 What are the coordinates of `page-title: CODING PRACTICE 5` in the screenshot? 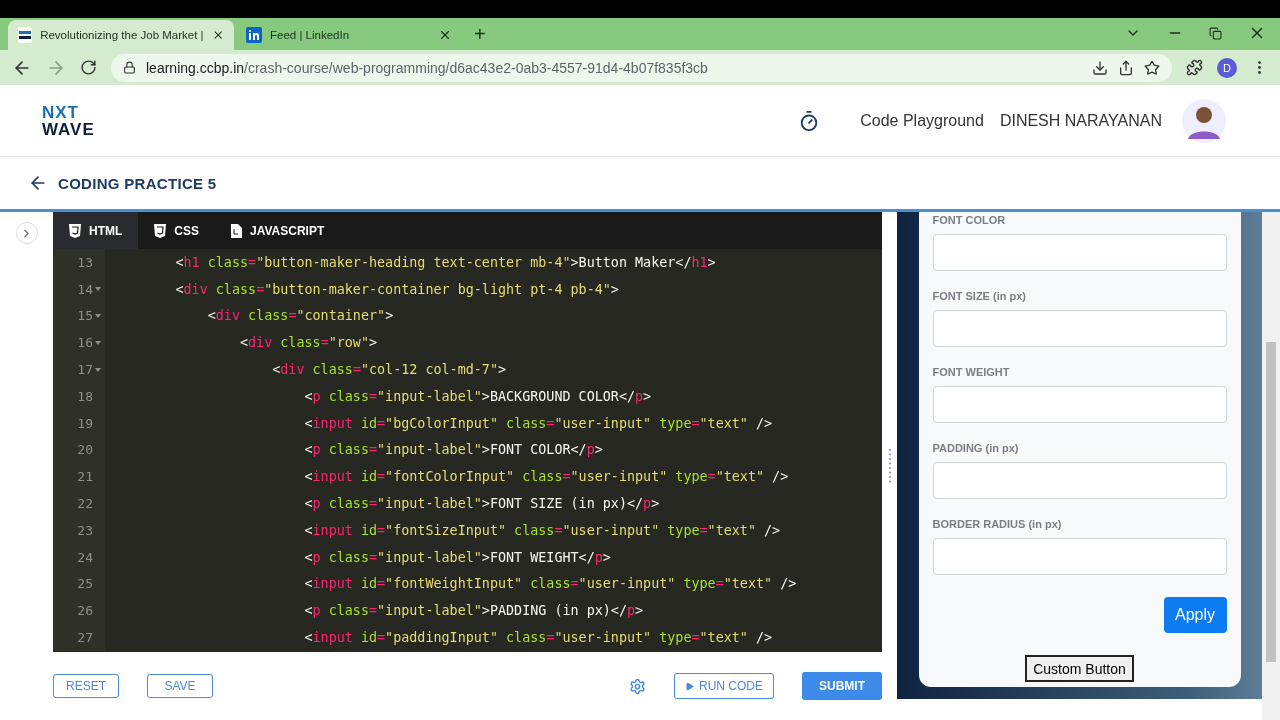 It's located at (137, 183).